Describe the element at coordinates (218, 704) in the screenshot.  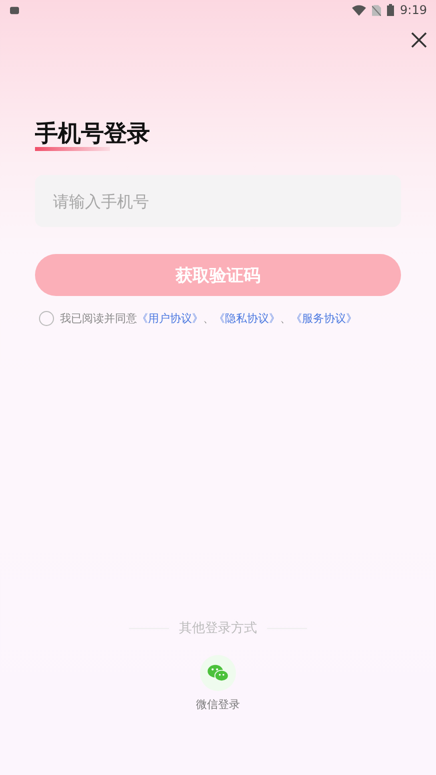
I see `wechat-login-label: 微信登录` at that location.